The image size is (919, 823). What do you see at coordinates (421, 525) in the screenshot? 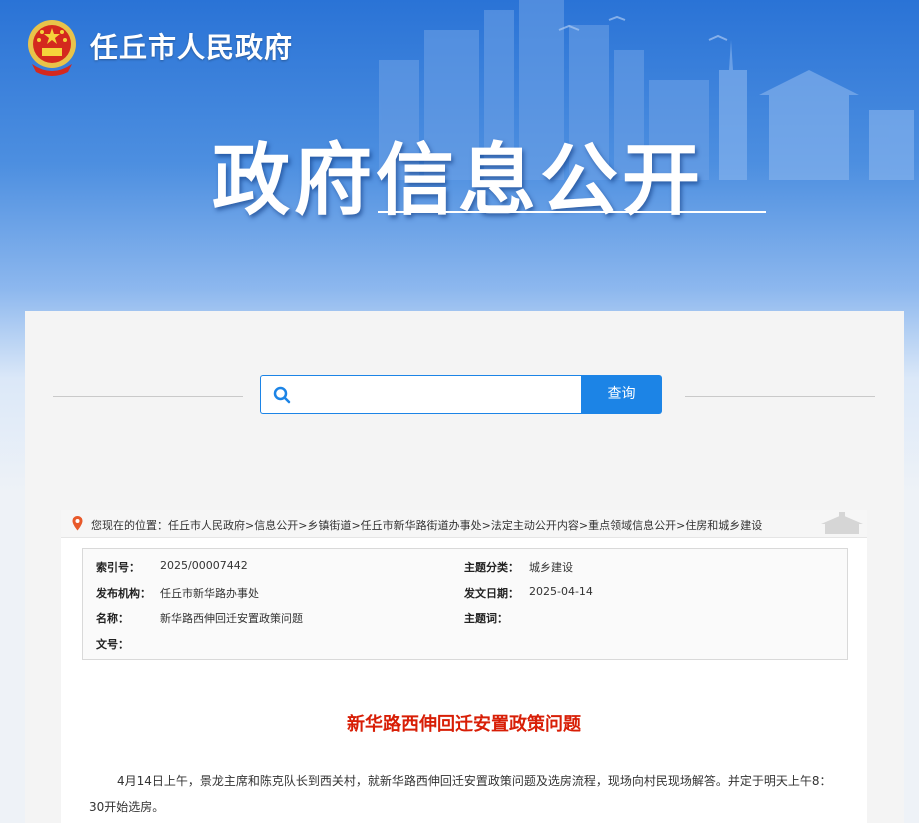
I see `breadcrumb-item-office: 任丘市新华路街道办事处` at bounding box center [421, 525].